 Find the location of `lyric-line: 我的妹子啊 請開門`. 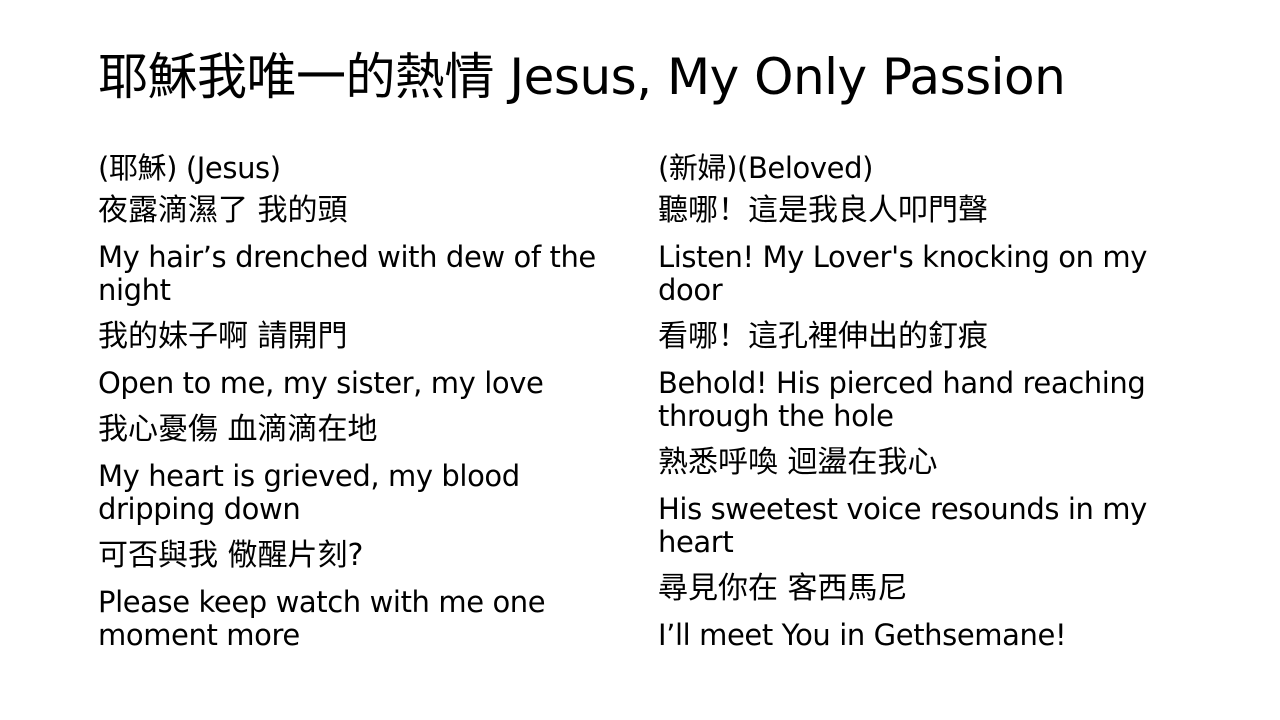

lyric-line: 我的妹子啊 請開門 is located at coordinates (223, 336).